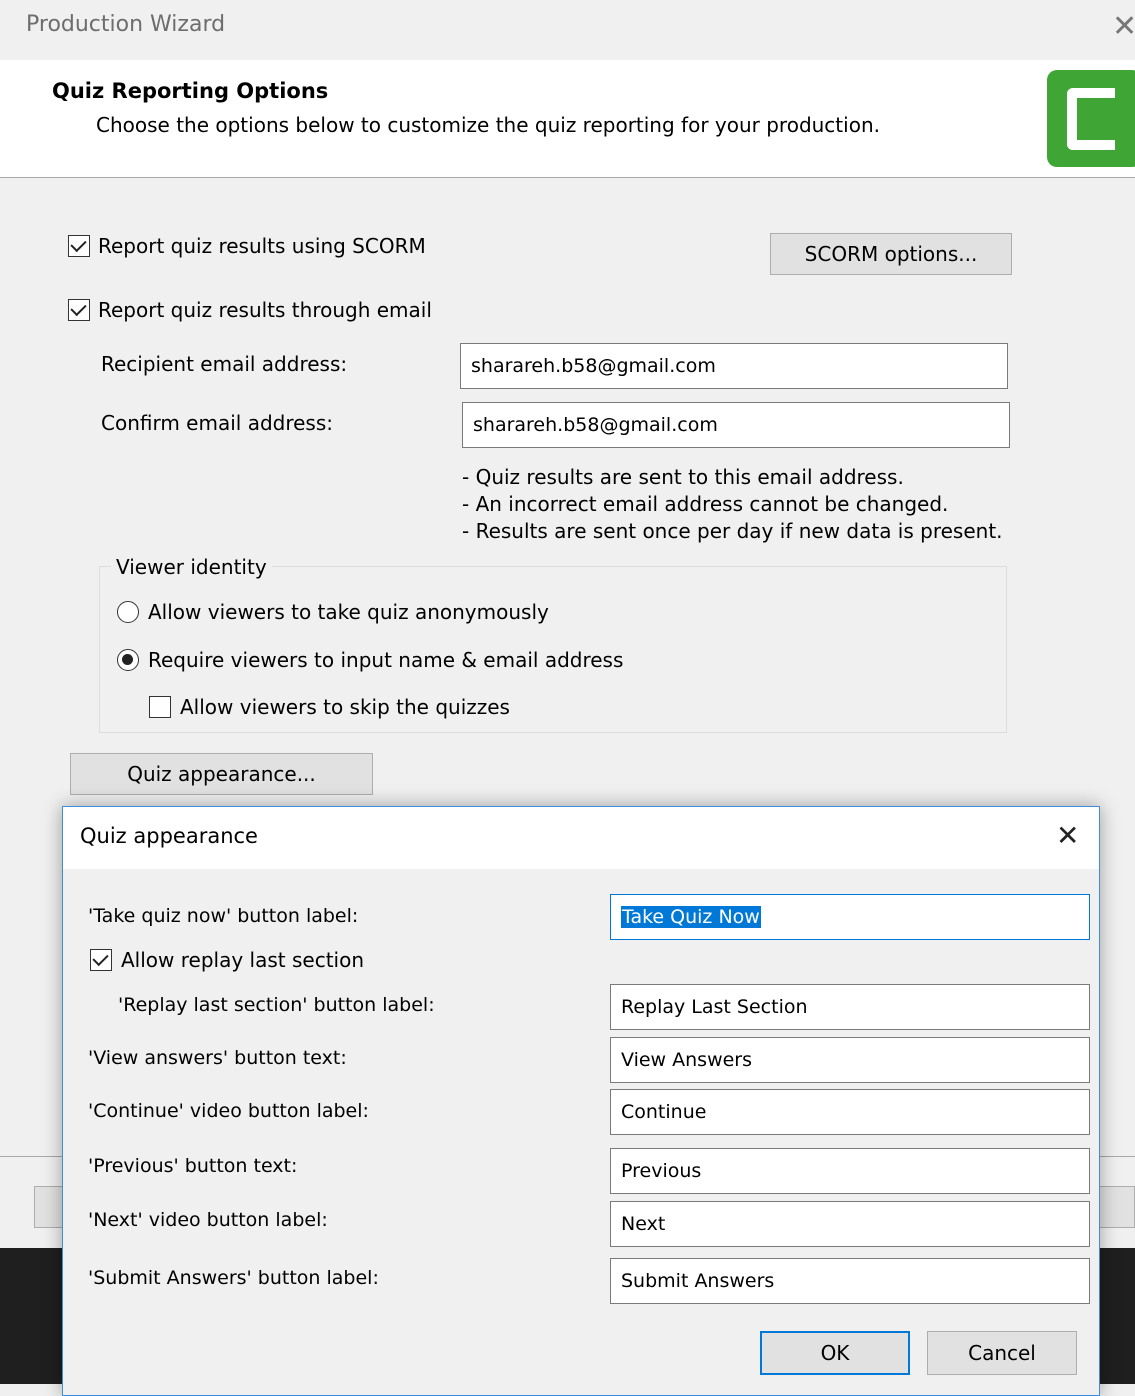 The width and height of the screenshot is (1135, 1396). Describe the element at coordinates (228, 1111) in the screenshot. I see `continue-label: 'Continue' video button label:` at that location.